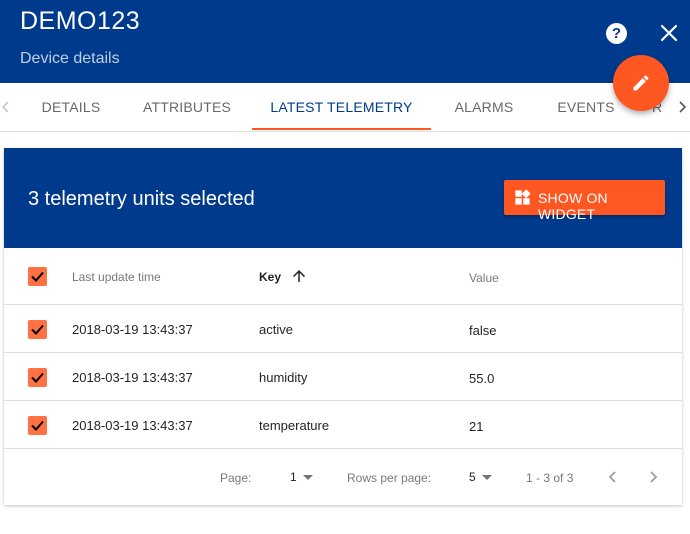 This screenshot has height=534, width=690. Describe the element at coordinates (523, 197) in the screenshot. I see `widgets-icon` at that location.